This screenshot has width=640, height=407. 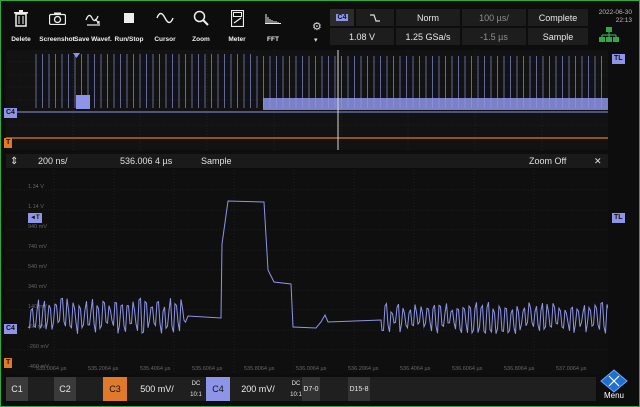 What do you see at coordinates (273, 18) in the screenshot?
I see `fft-spectrum-icon` at bounding box center [273, 18].